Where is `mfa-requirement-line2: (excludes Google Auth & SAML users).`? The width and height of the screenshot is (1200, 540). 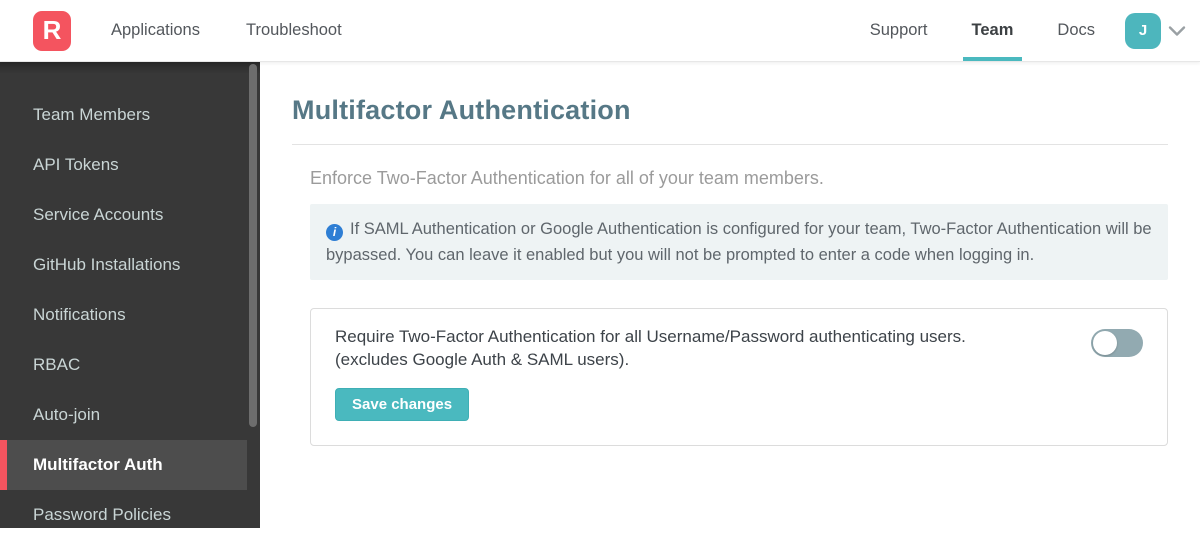
mfa-requirement-line2: (excludes Google Auth & SAML users). is located at coordinates (482, 359).